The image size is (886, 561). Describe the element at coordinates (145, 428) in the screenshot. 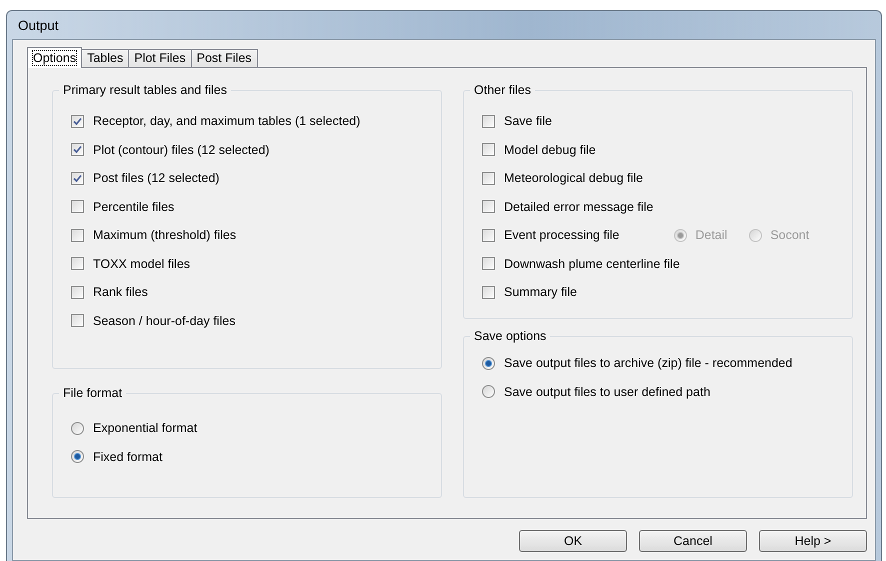

I see `radio-label: Exponential format` at that location.